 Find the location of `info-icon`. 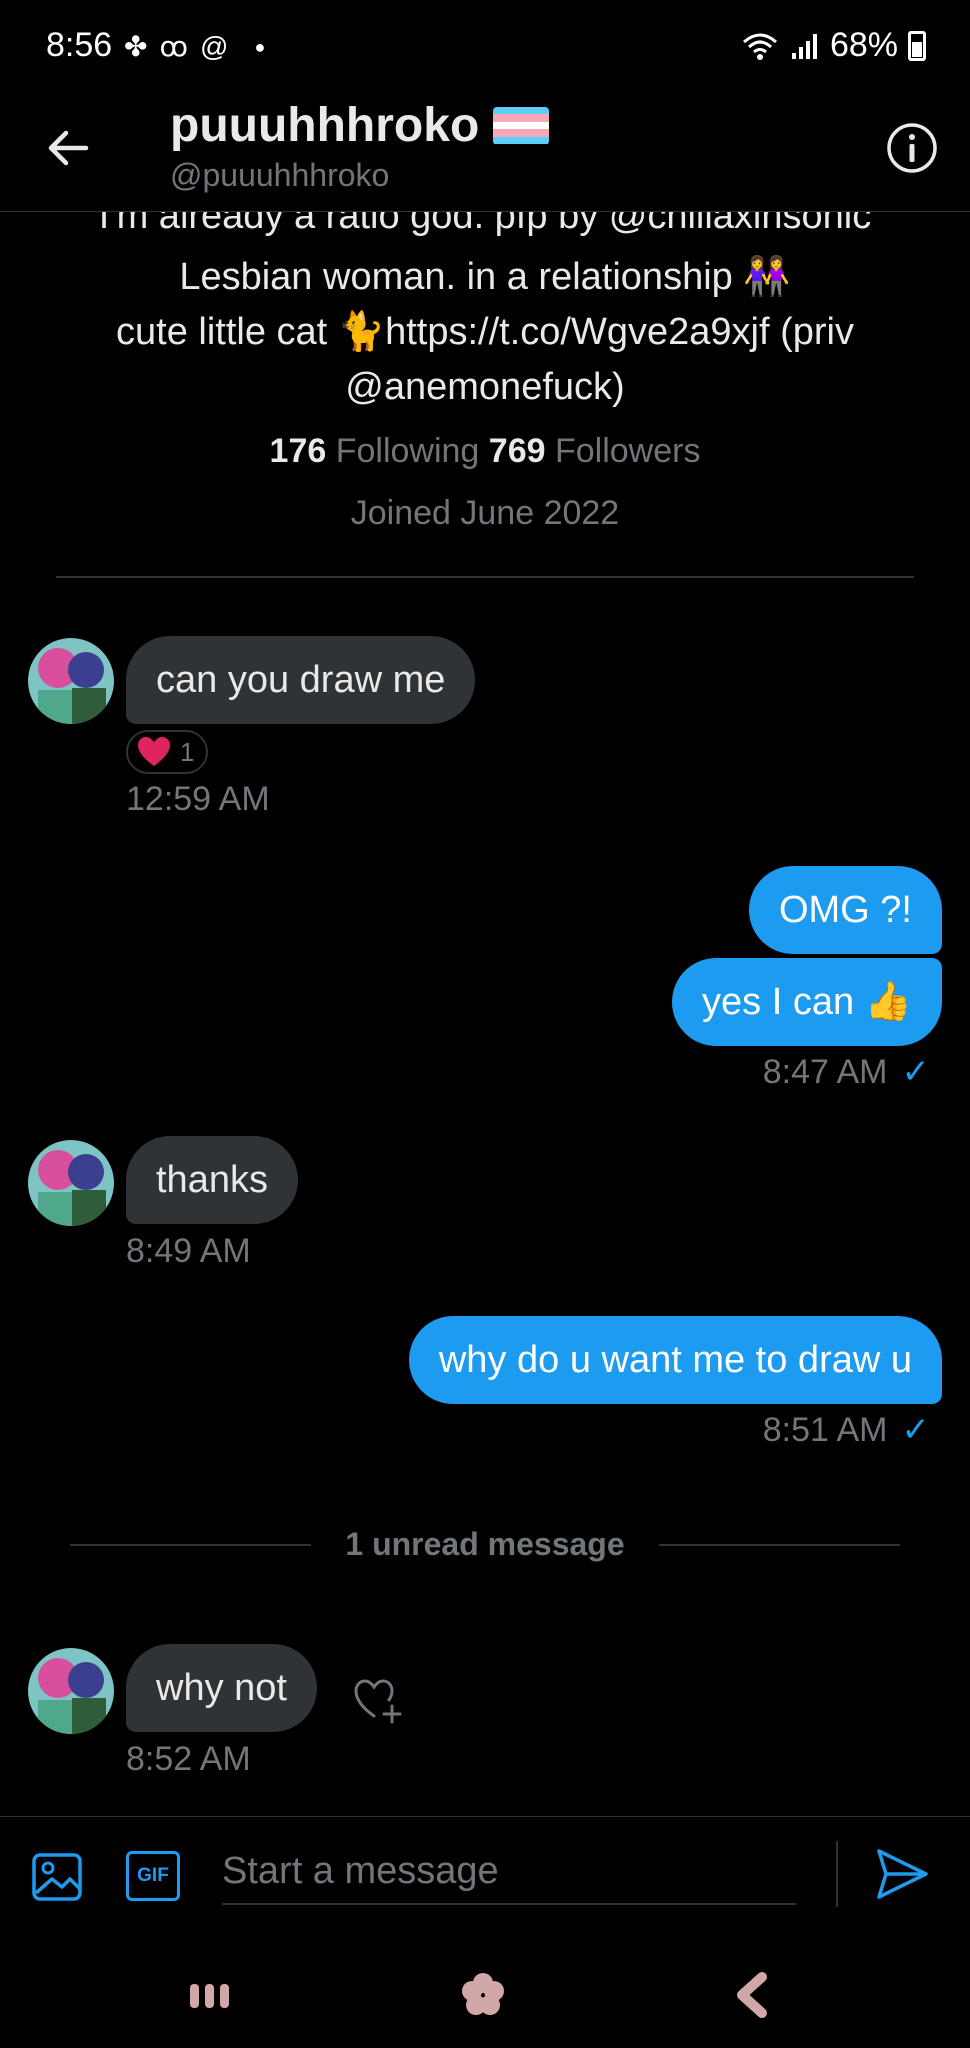

info-icon is located at coordinates (912, 148).